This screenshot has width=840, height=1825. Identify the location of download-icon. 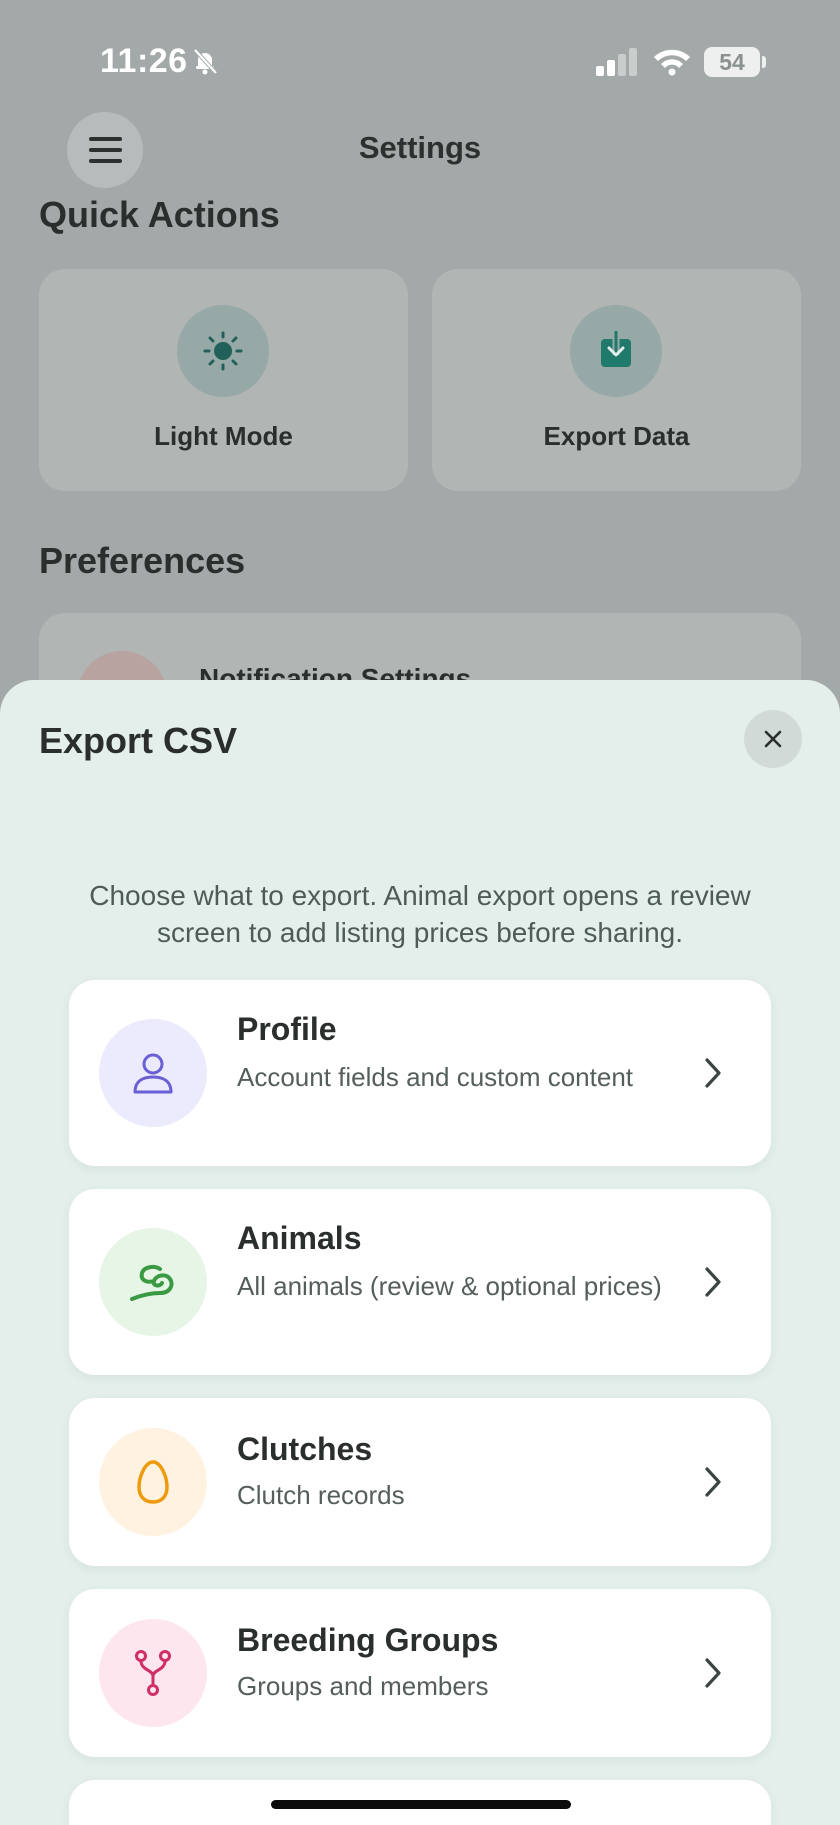
(616, 351).